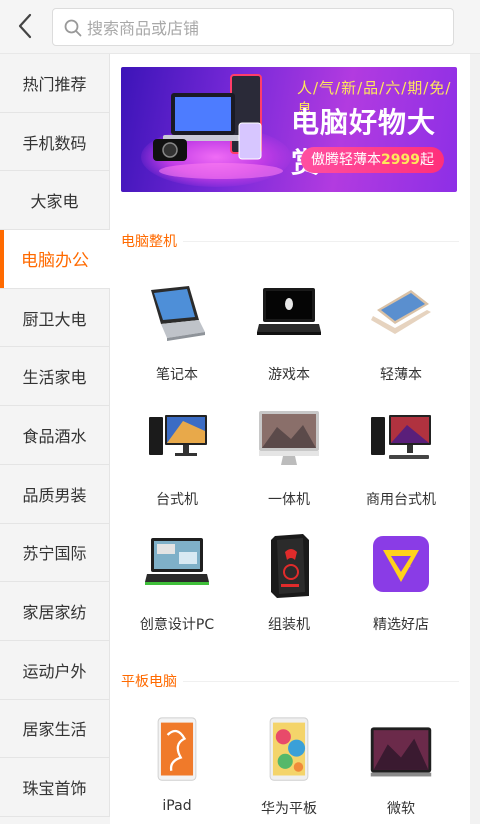 Image resolution: width=480 pixels, height=824 pixels. I want to click on grid-item-label: iPad, so click(177, 806).